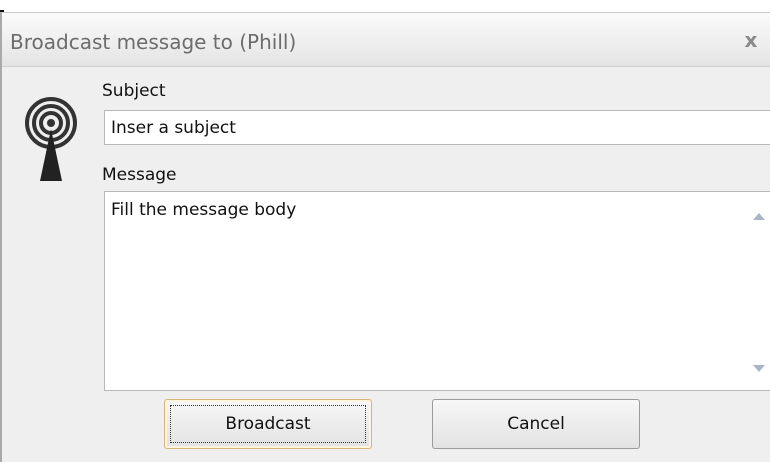 The image size is (770, 462). Describe the element at coordinates (153, 42) in the screenshot. I see `dialog-title: Broadcast message to (Phill)` at that location.